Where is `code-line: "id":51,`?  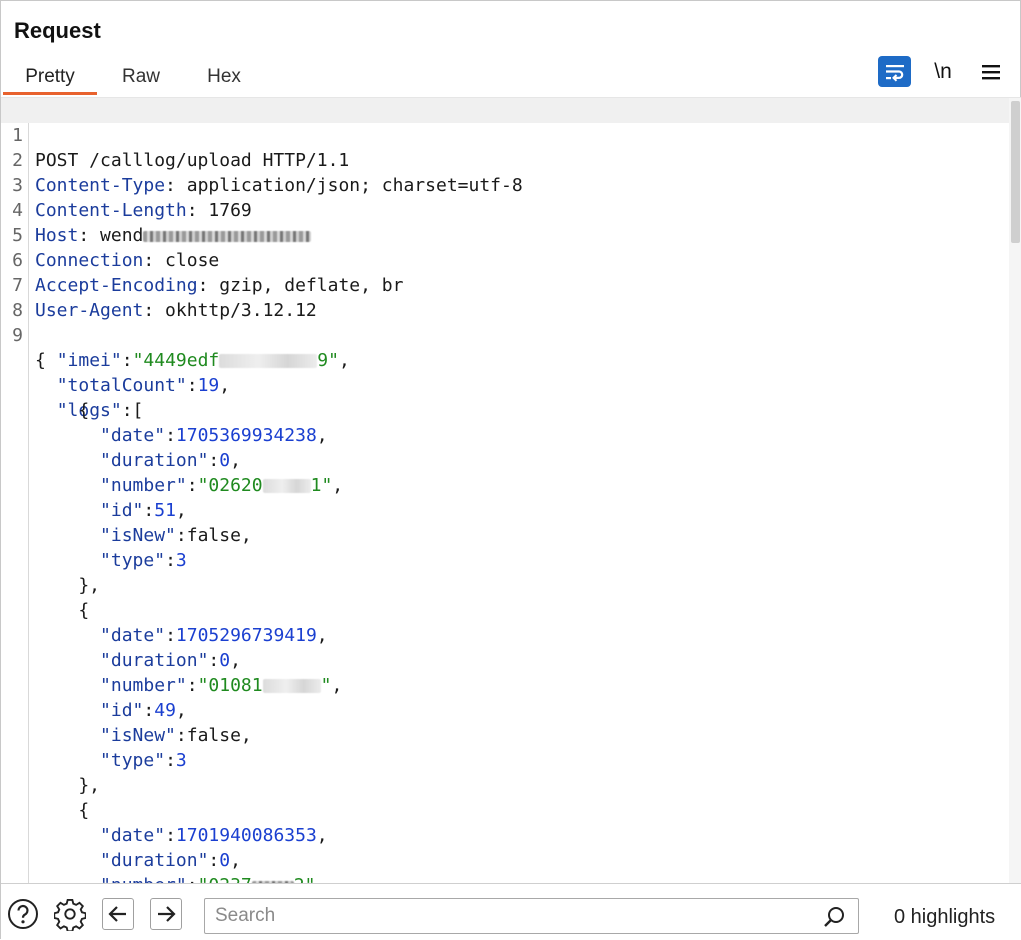
code-line: "id":51, is located at coordinates (143, 510).